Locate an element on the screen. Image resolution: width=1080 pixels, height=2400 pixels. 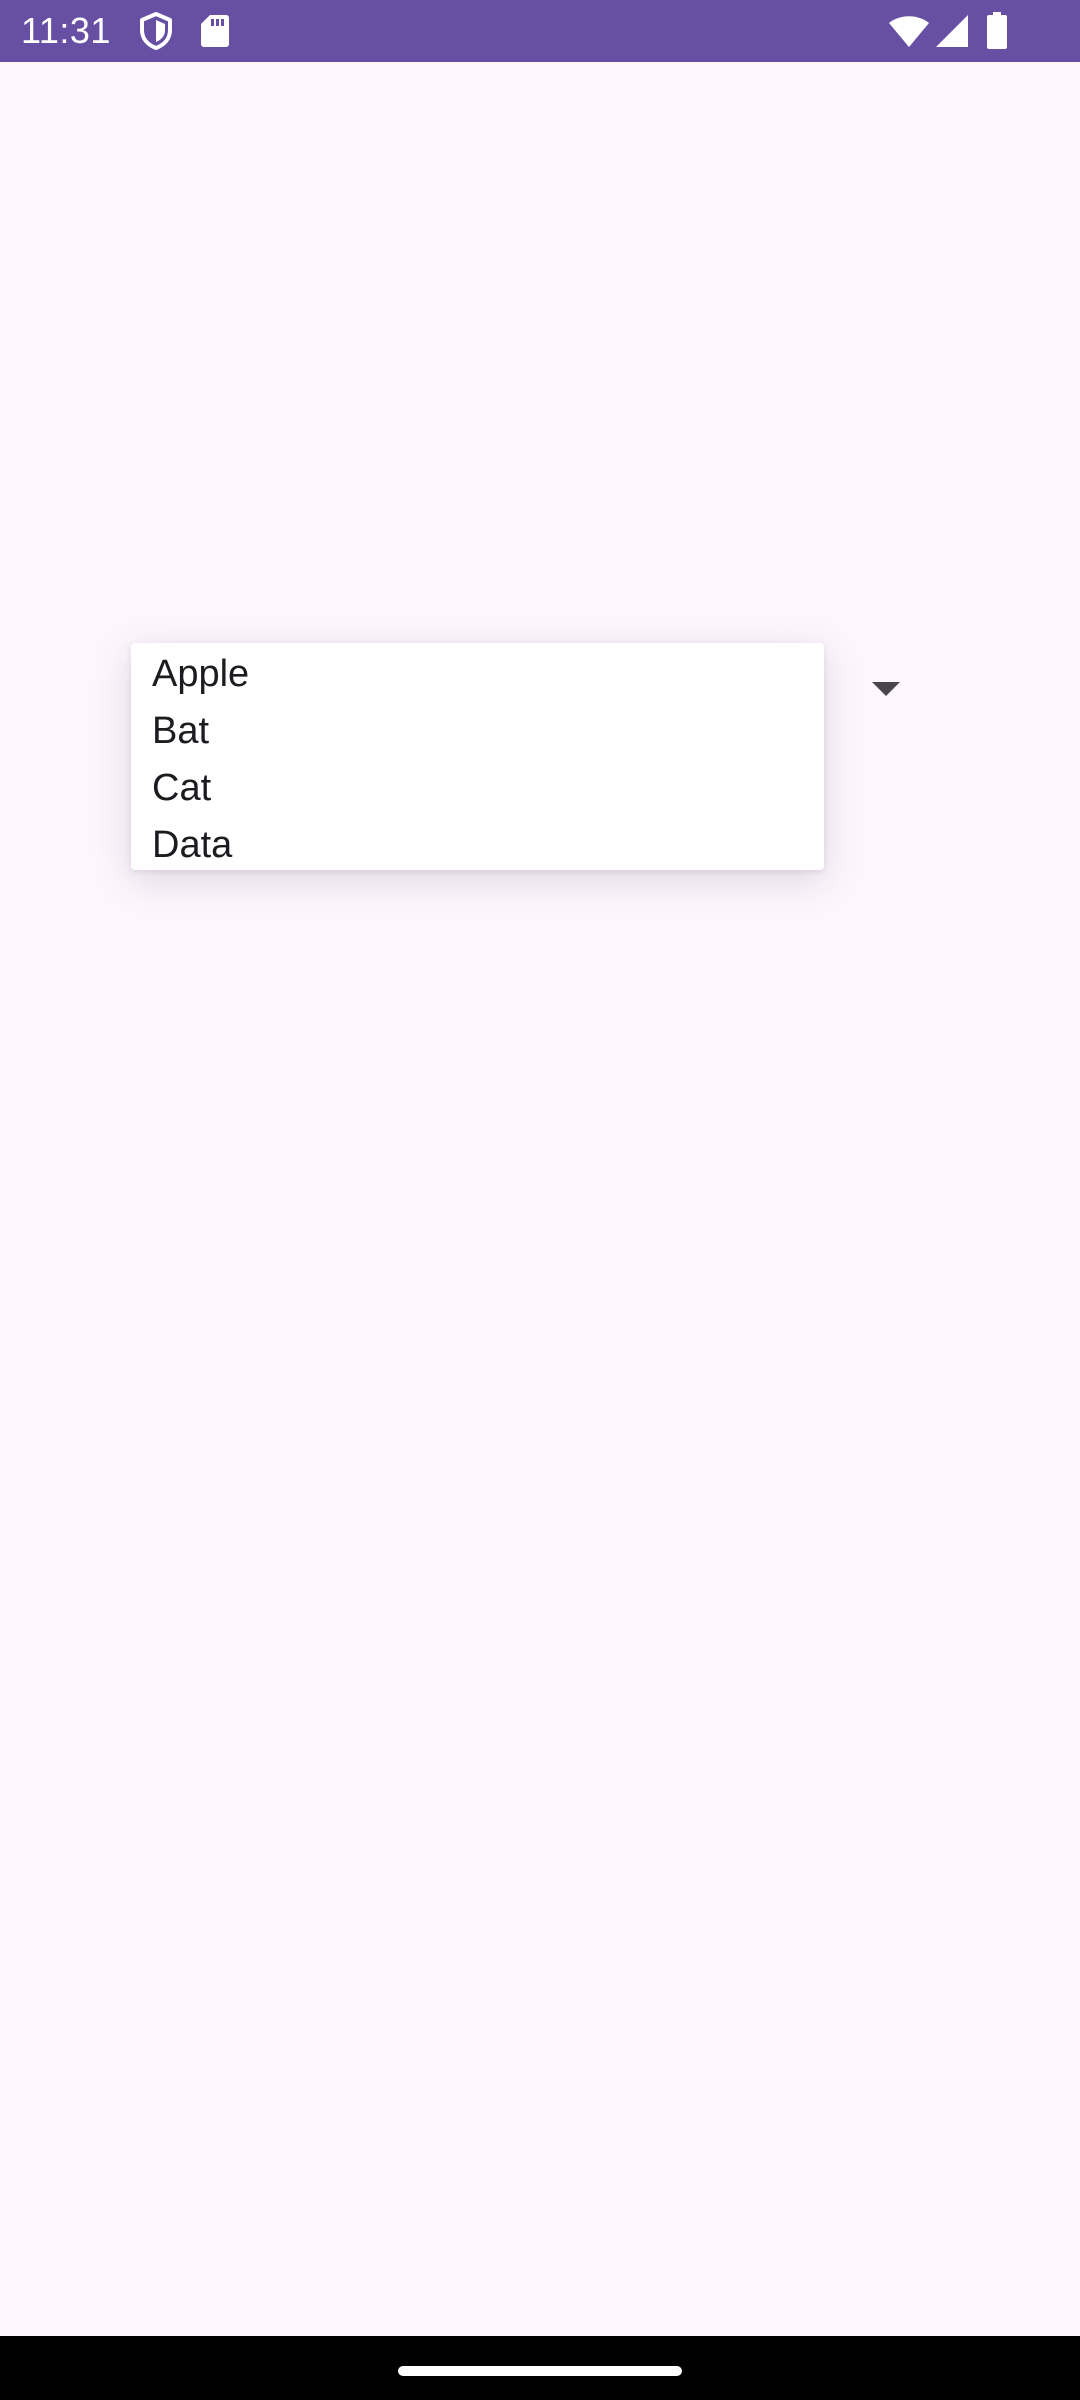
wifi-icon is located at coordinates (909, 31).